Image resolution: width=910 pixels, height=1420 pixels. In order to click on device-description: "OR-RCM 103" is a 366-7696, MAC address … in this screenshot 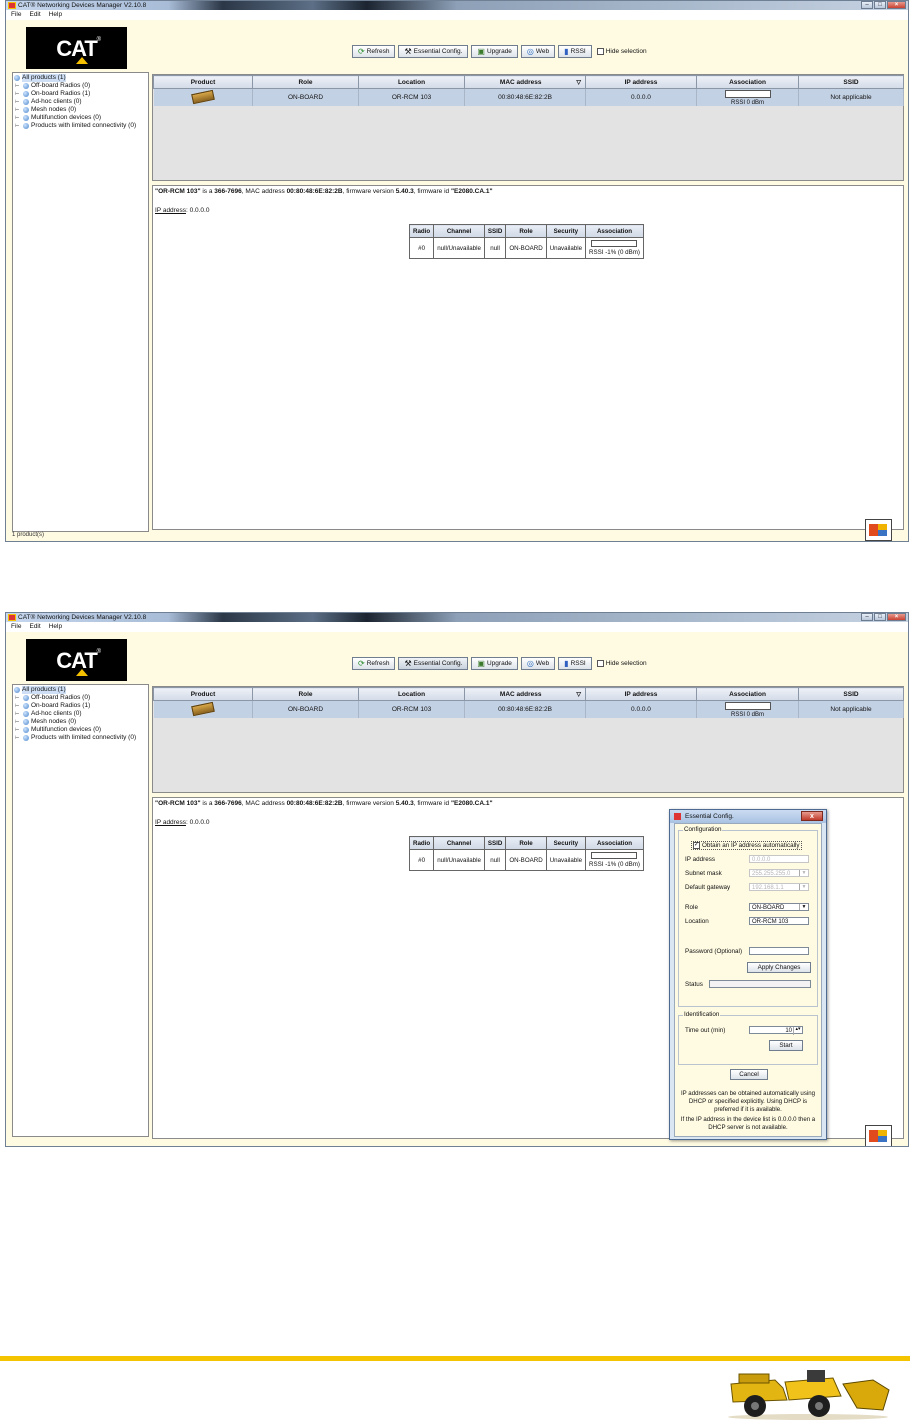, I will do `click(324, 803)`.